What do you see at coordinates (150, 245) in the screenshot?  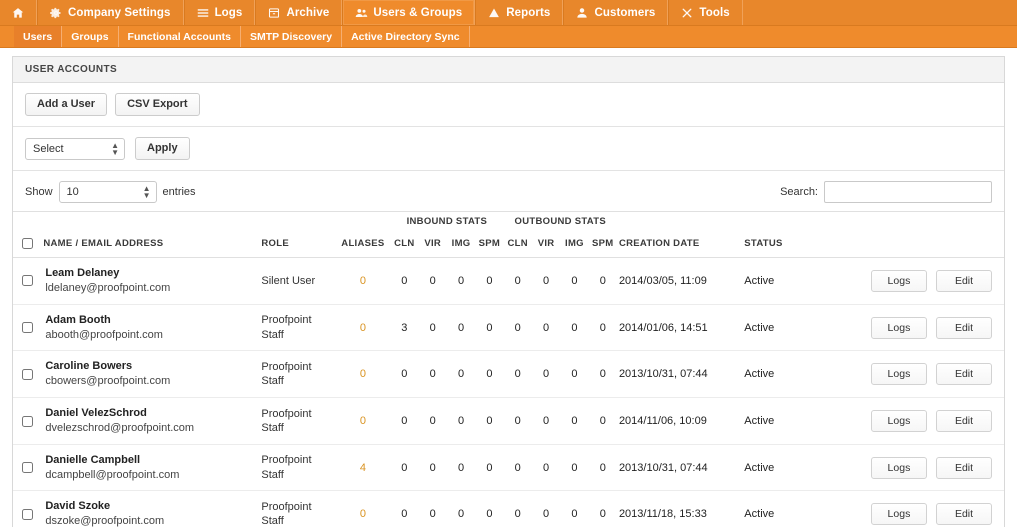 I see `header-name-email: NAME / EMAIL ADDRESS` at bounding box center [150, 245].